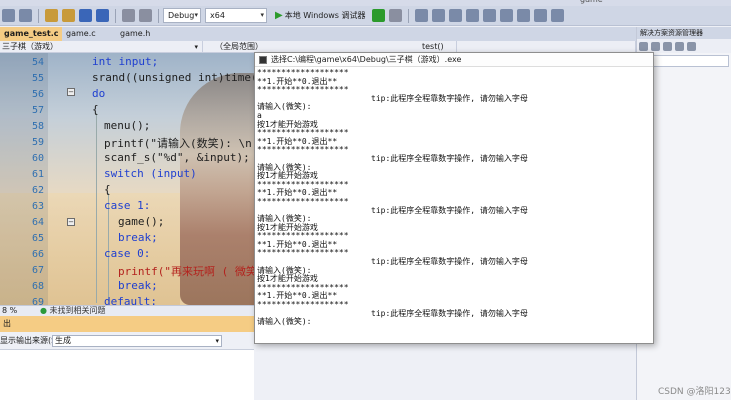 Image resolution: width=731 pixels, height=400 pixels. I want to click on line-number: 68, so click(37, 286).